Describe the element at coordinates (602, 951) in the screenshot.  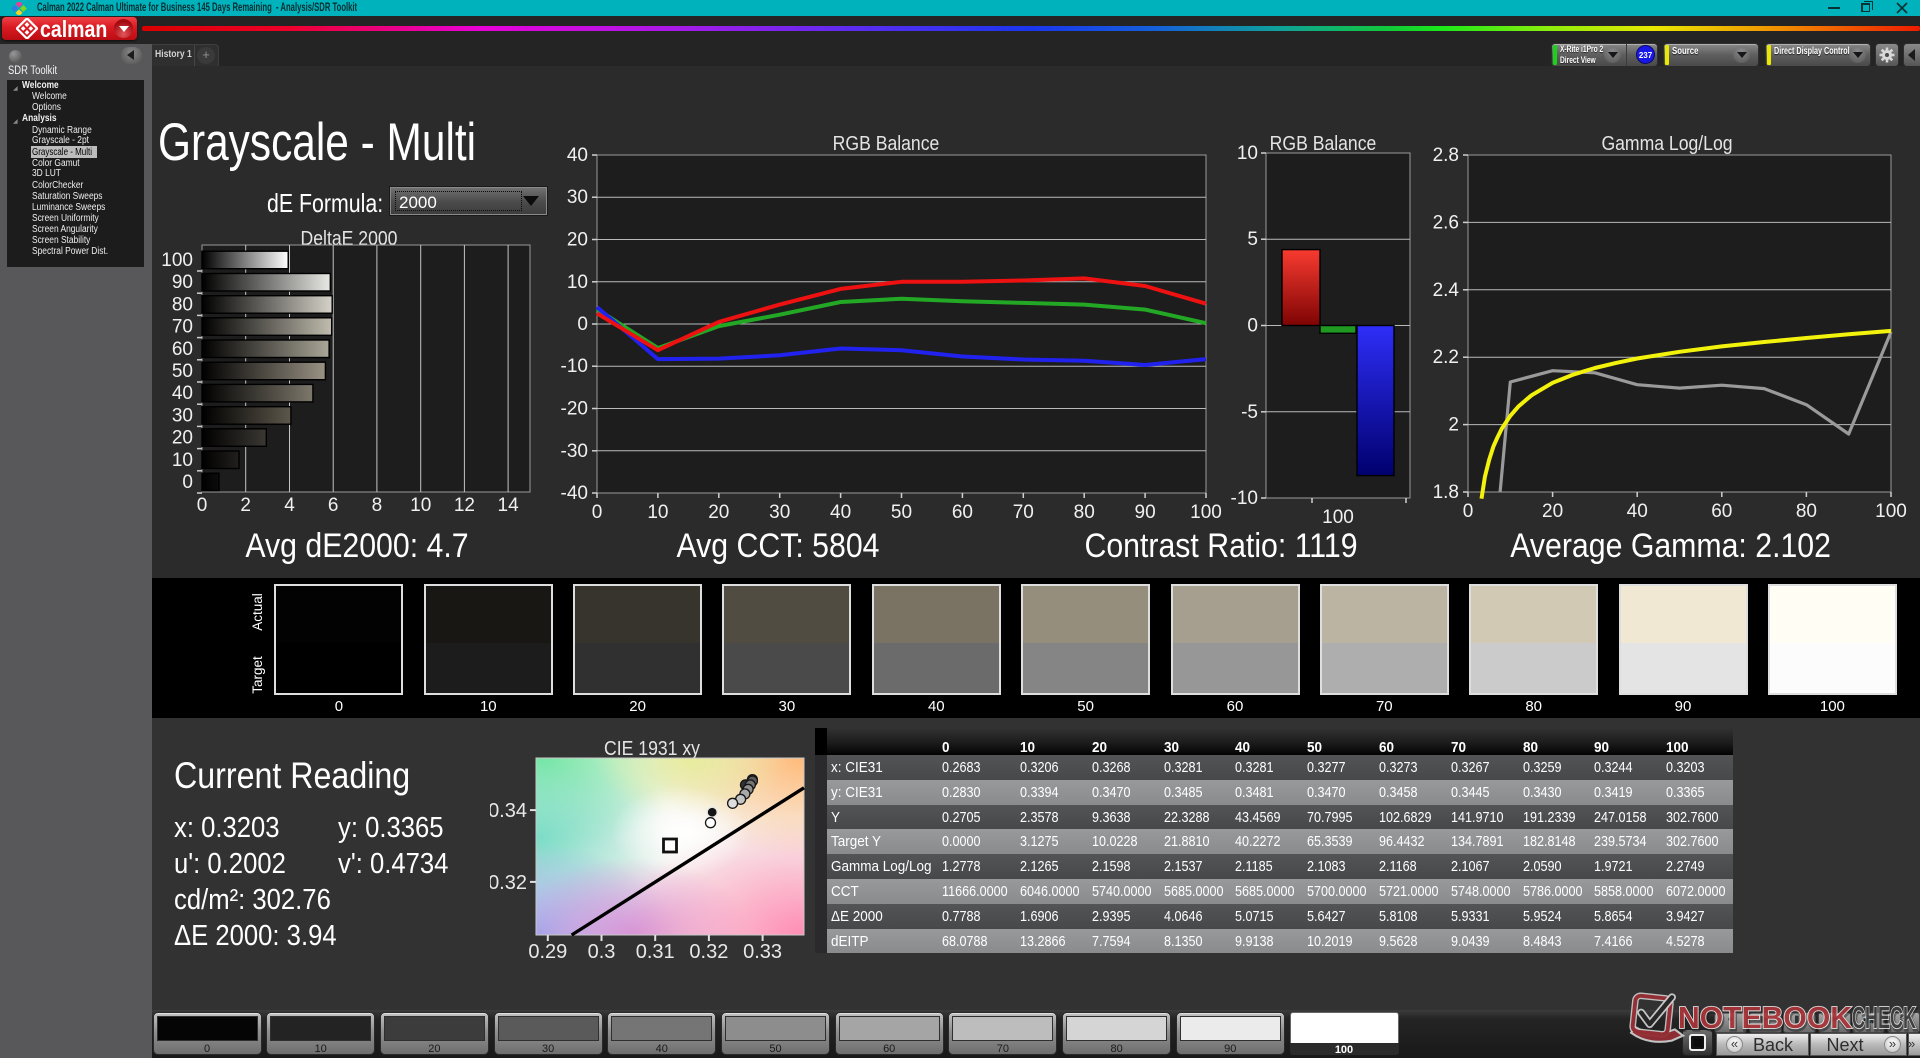
I see `svg-text: 0.3` at that location.